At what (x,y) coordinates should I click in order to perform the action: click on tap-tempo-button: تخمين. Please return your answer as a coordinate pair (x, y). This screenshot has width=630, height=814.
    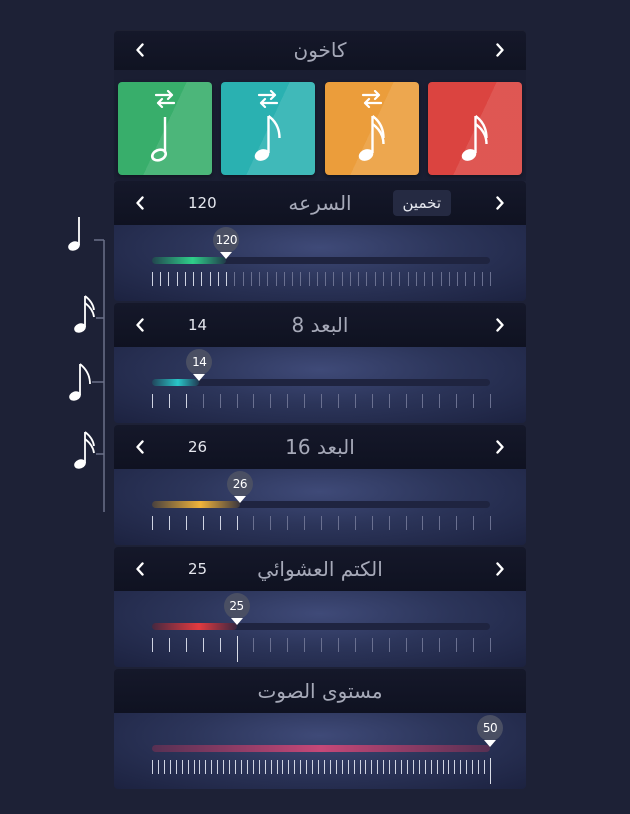
    Looking at the image, I should click on (421, 203).